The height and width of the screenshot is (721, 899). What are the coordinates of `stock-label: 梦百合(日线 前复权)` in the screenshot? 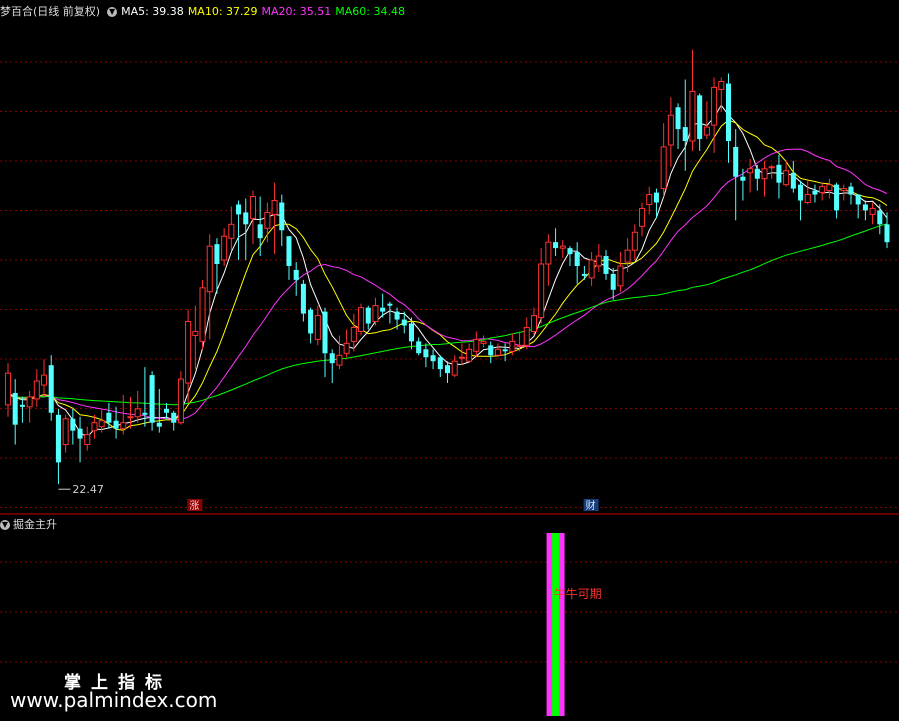 It's located at (50, 11).